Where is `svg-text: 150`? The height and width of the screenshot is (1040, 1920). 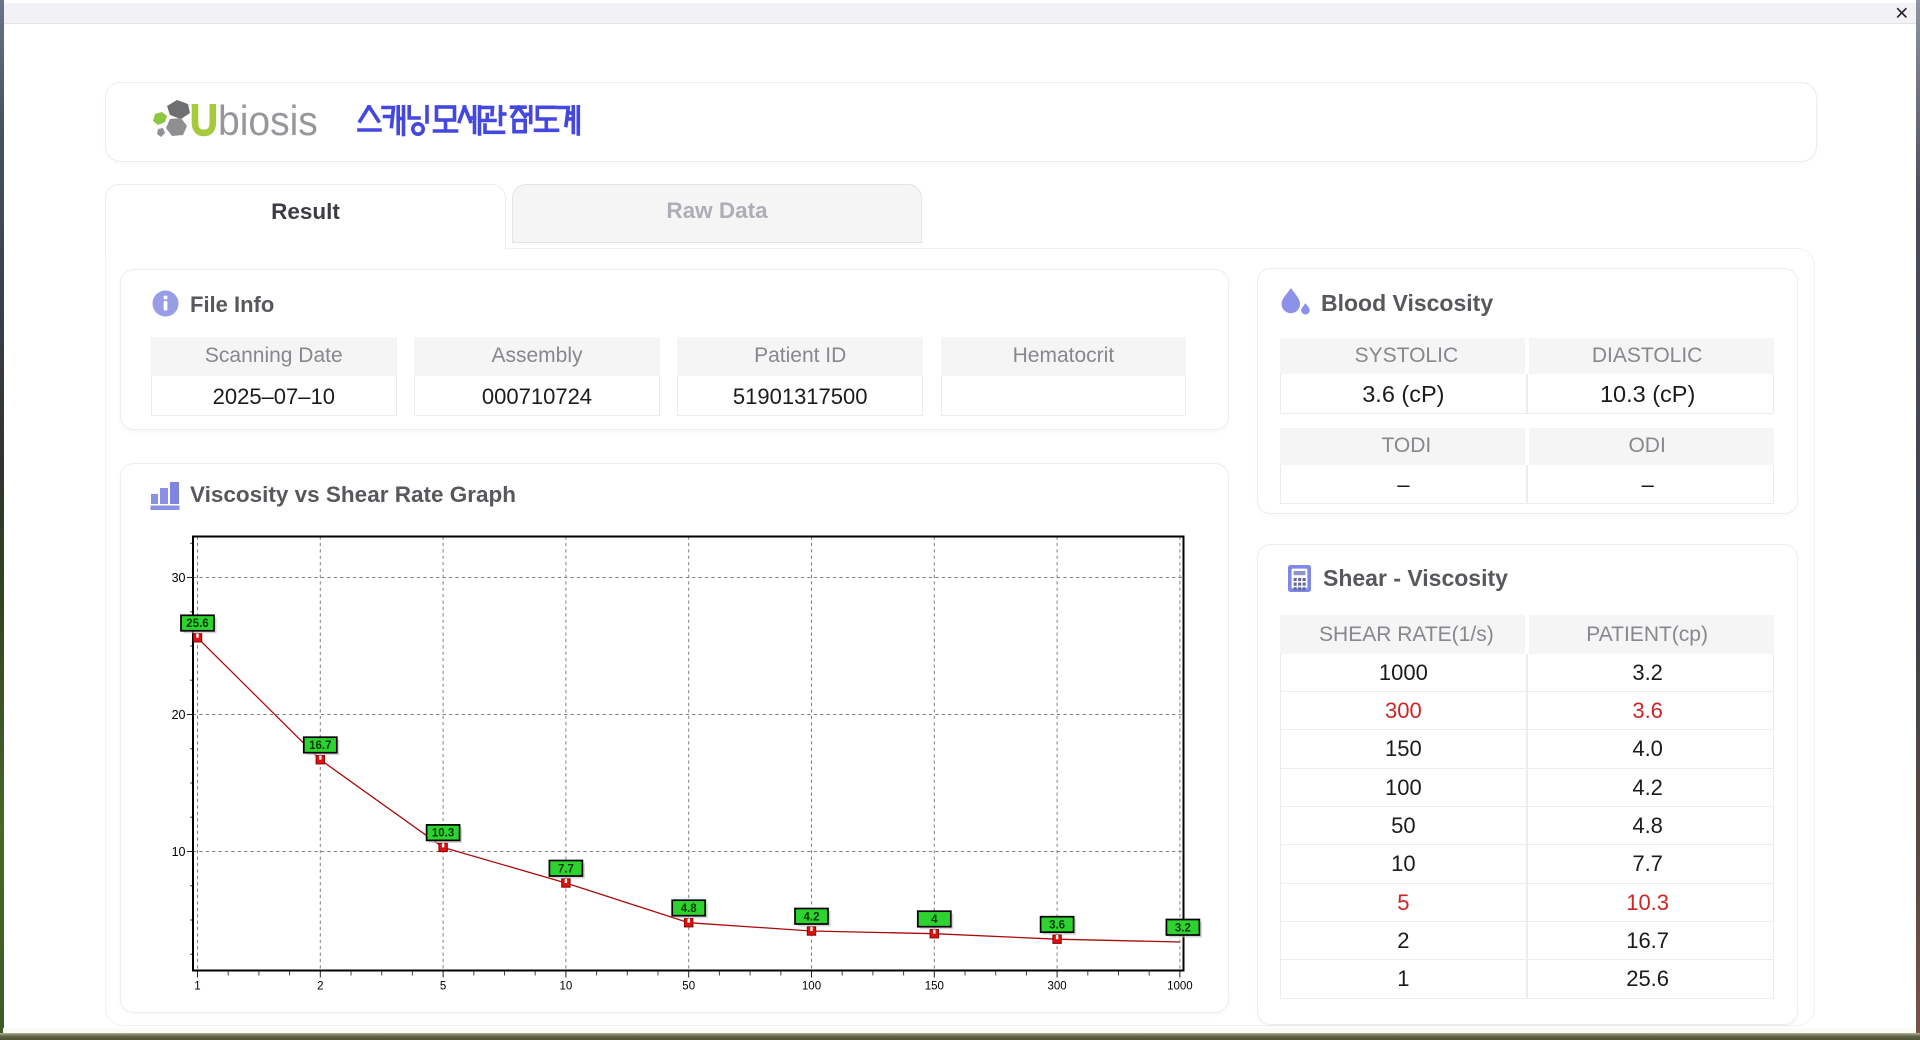 svg-text: 150 is located at coordinates (934, 987).